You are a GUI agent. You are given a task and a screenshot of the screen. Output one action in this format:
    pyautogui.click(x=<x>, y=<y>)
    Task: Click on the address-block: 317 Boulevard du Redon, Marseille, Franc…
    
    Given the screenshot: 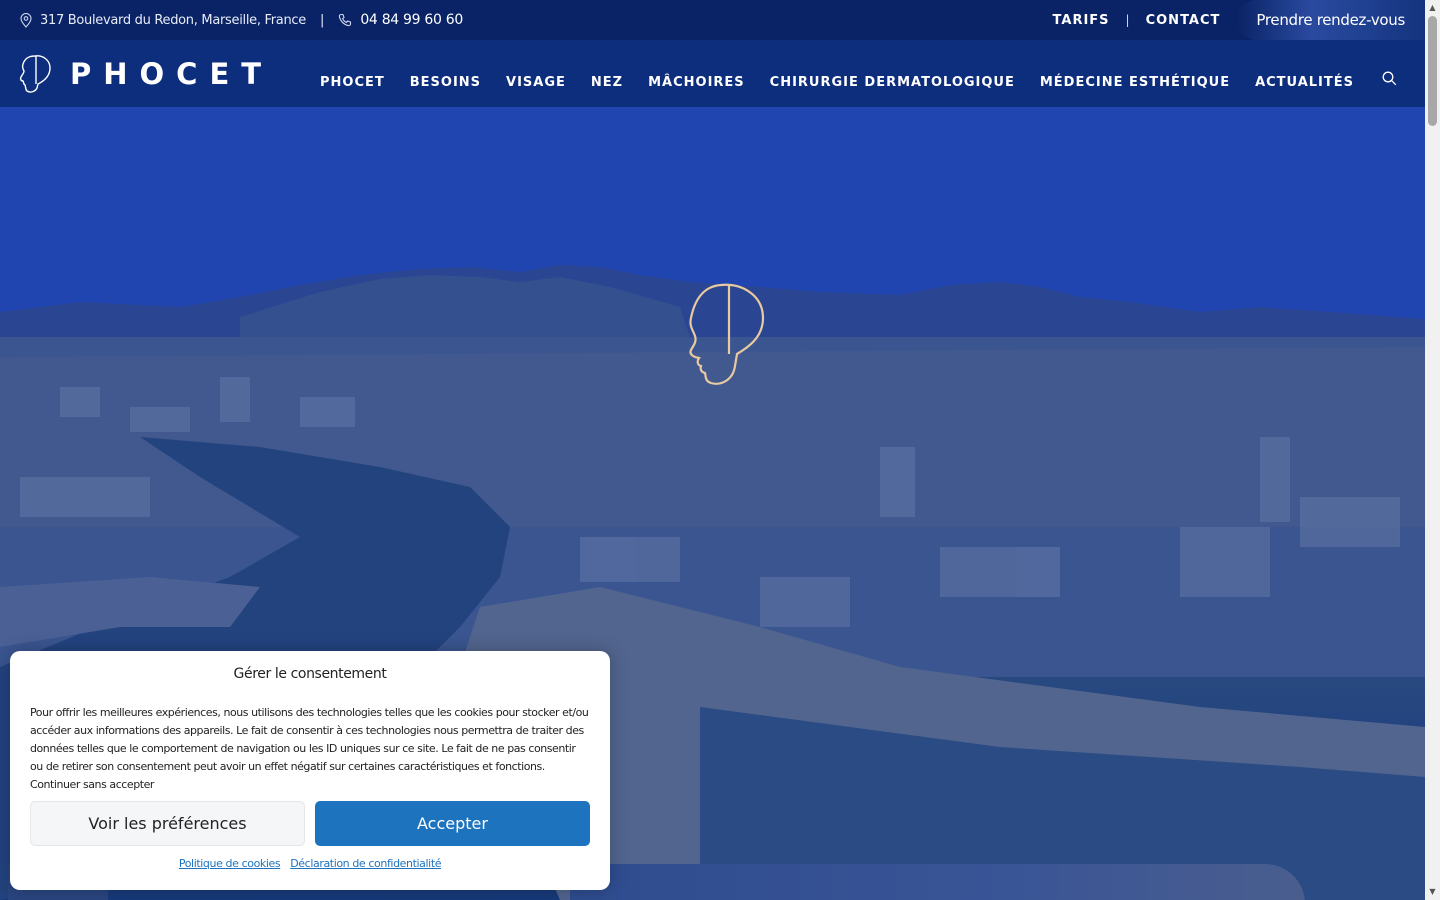 What is the action you would take?
    pyautogui.click(x=163, y=20)
    